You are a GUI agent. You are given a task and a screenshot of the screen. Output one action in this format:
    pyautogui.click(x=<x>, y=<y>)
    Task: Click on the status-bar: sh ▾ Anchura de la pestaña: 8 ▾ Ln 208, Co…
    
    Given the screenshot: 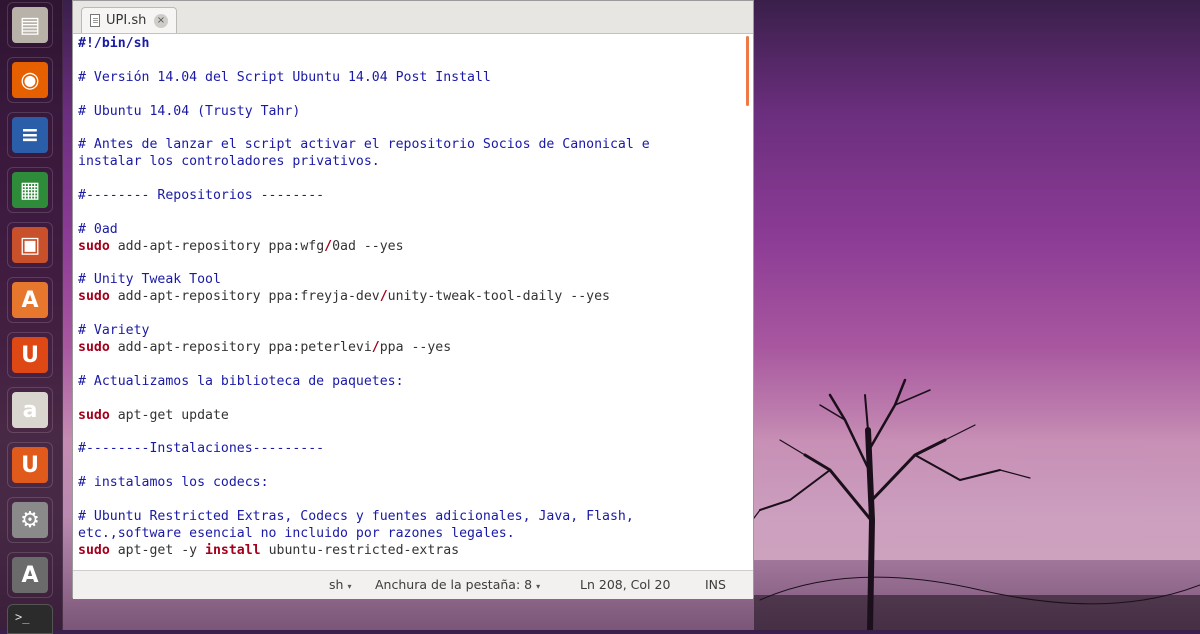 What is the action you would take?
    pyautogui.click(x=413, y=584)
    